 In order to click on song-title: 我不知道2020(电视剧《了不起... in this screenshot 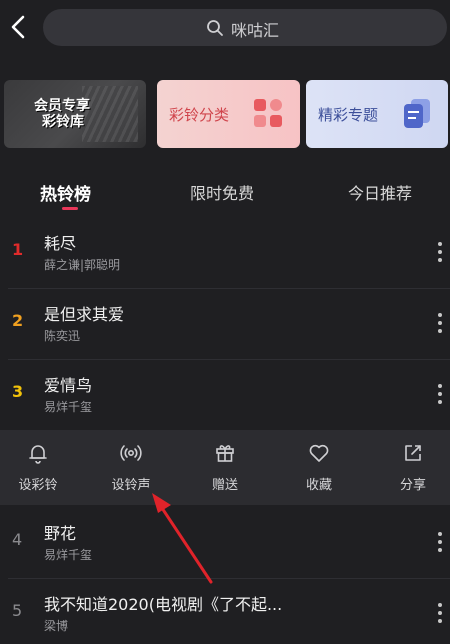, I will do `click(163, 604)`.